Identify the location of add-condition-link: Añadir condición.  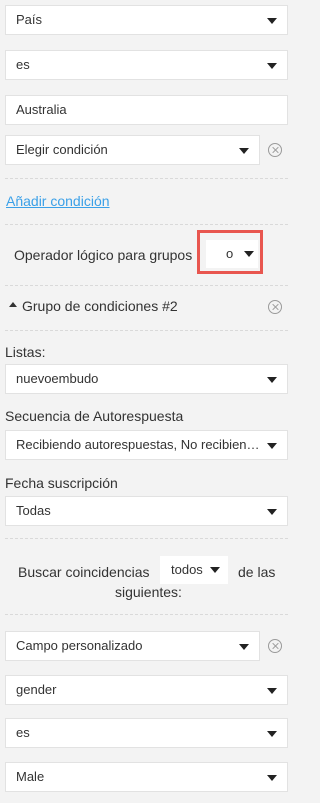
(58, 201).